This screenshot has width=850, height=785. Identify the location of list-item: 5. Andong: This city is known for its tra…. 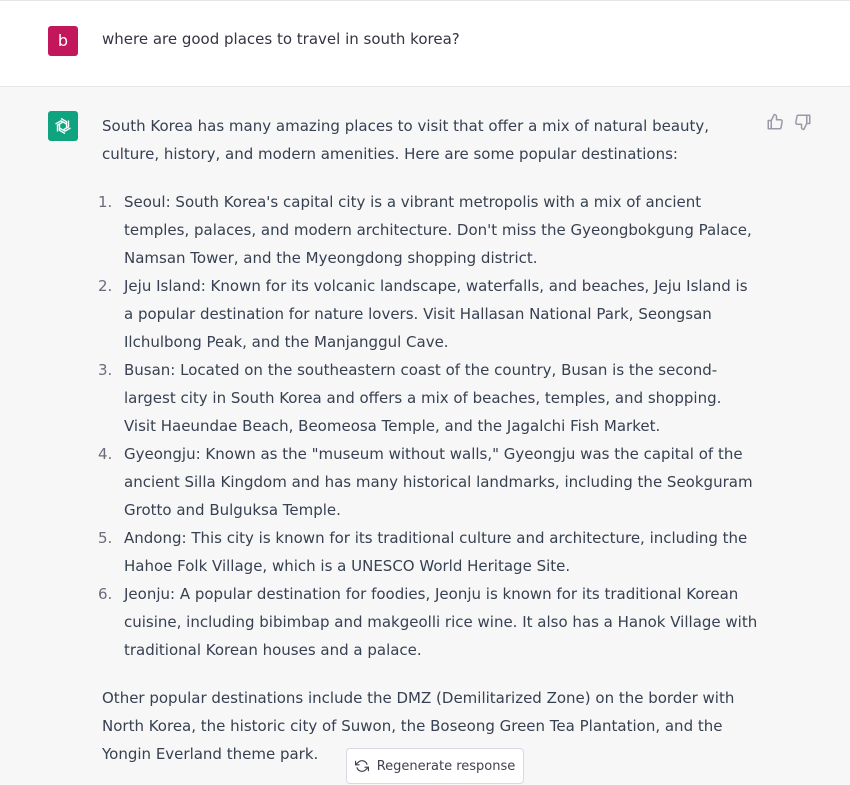
(428, 552).